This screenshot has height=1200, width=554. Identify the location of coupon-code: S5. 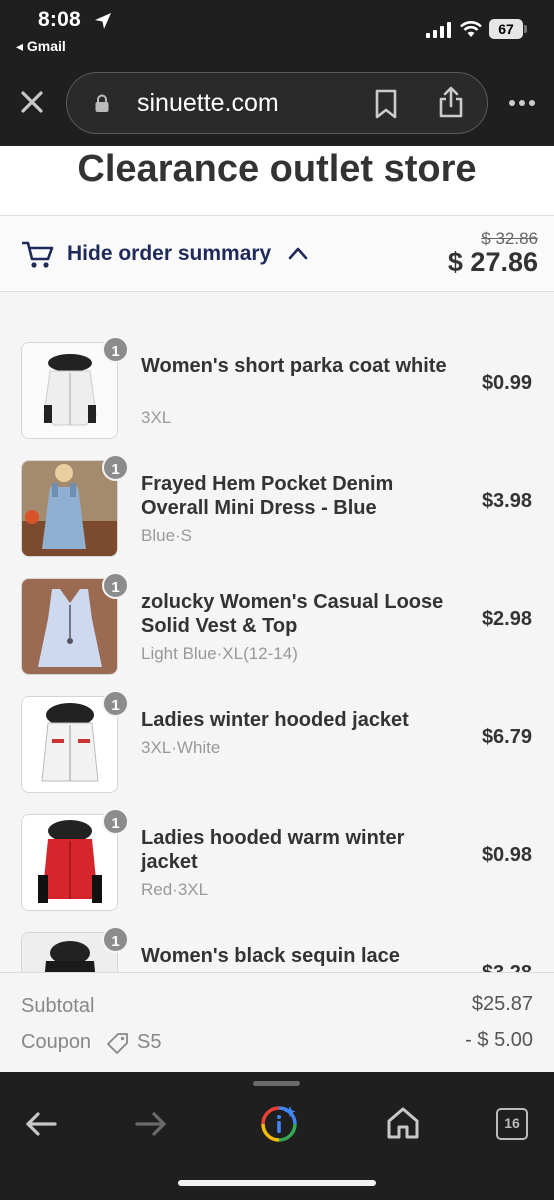
(149, 1042).